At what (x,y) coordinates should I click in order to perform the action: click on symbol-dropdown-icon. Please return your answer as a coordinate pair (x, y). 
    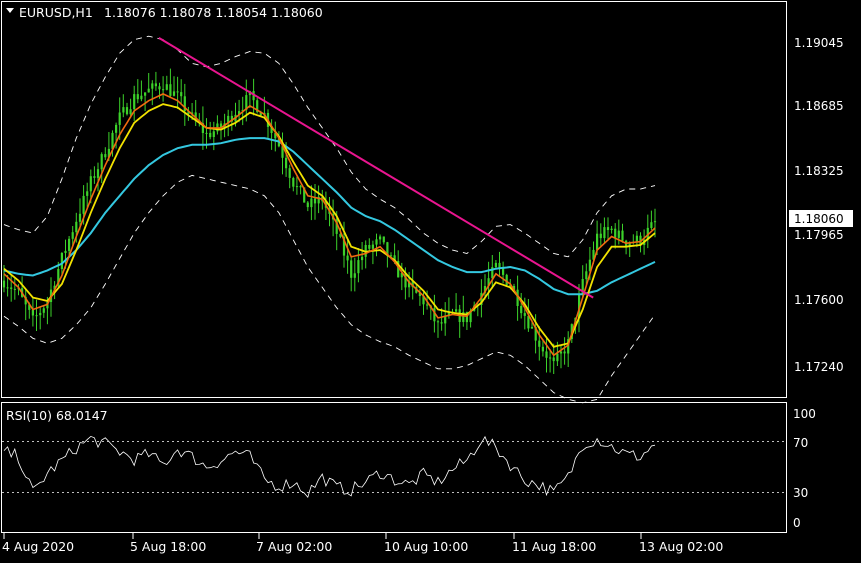
    Looking at the image, I should click on (10, 10).